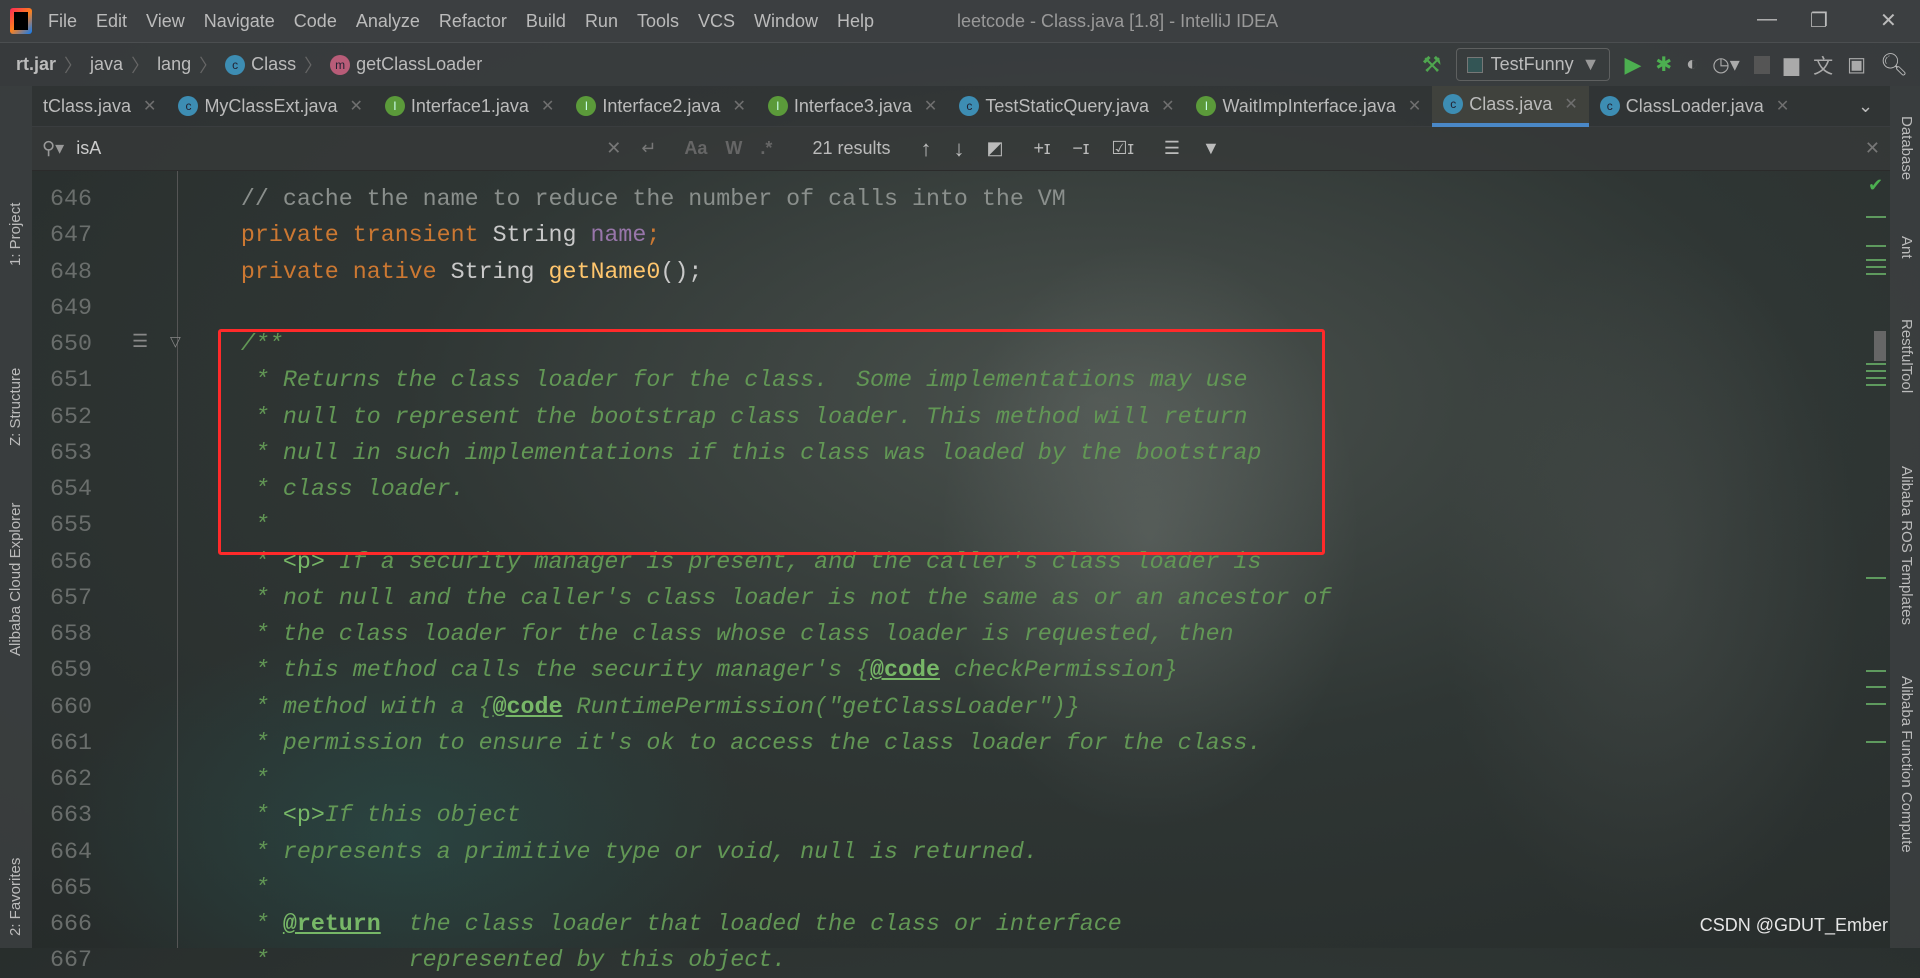 Image resolution: width=1920 pixels, height=978 pixels. What do you see at coordinates (1058, 670) in the screenshot?
I see `code-token: checkPermission}` at bounding box center [1058, 670].